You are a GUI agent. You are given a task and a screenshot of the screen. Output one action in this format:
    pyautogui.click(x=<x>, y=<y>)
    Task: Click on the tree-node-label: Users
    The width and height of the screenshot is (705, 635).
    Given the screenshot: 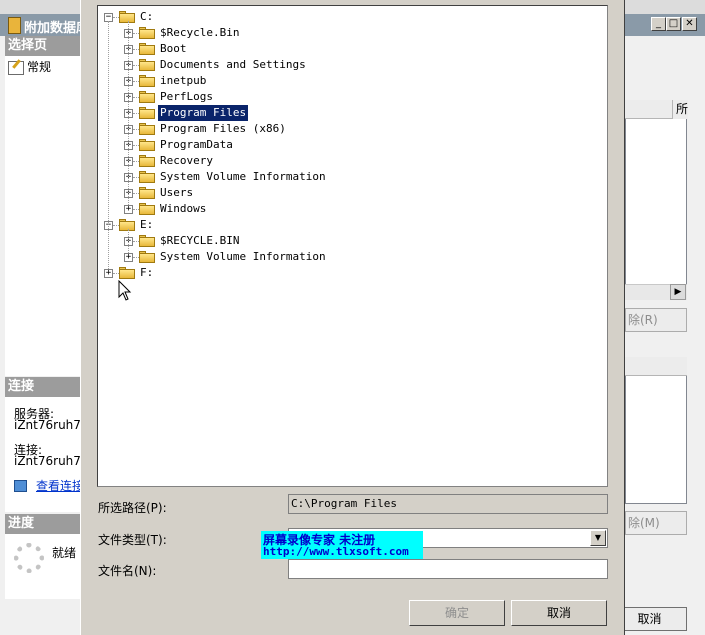 What is the action you would take?
    pyautogui.click(x=176, y=193)
    